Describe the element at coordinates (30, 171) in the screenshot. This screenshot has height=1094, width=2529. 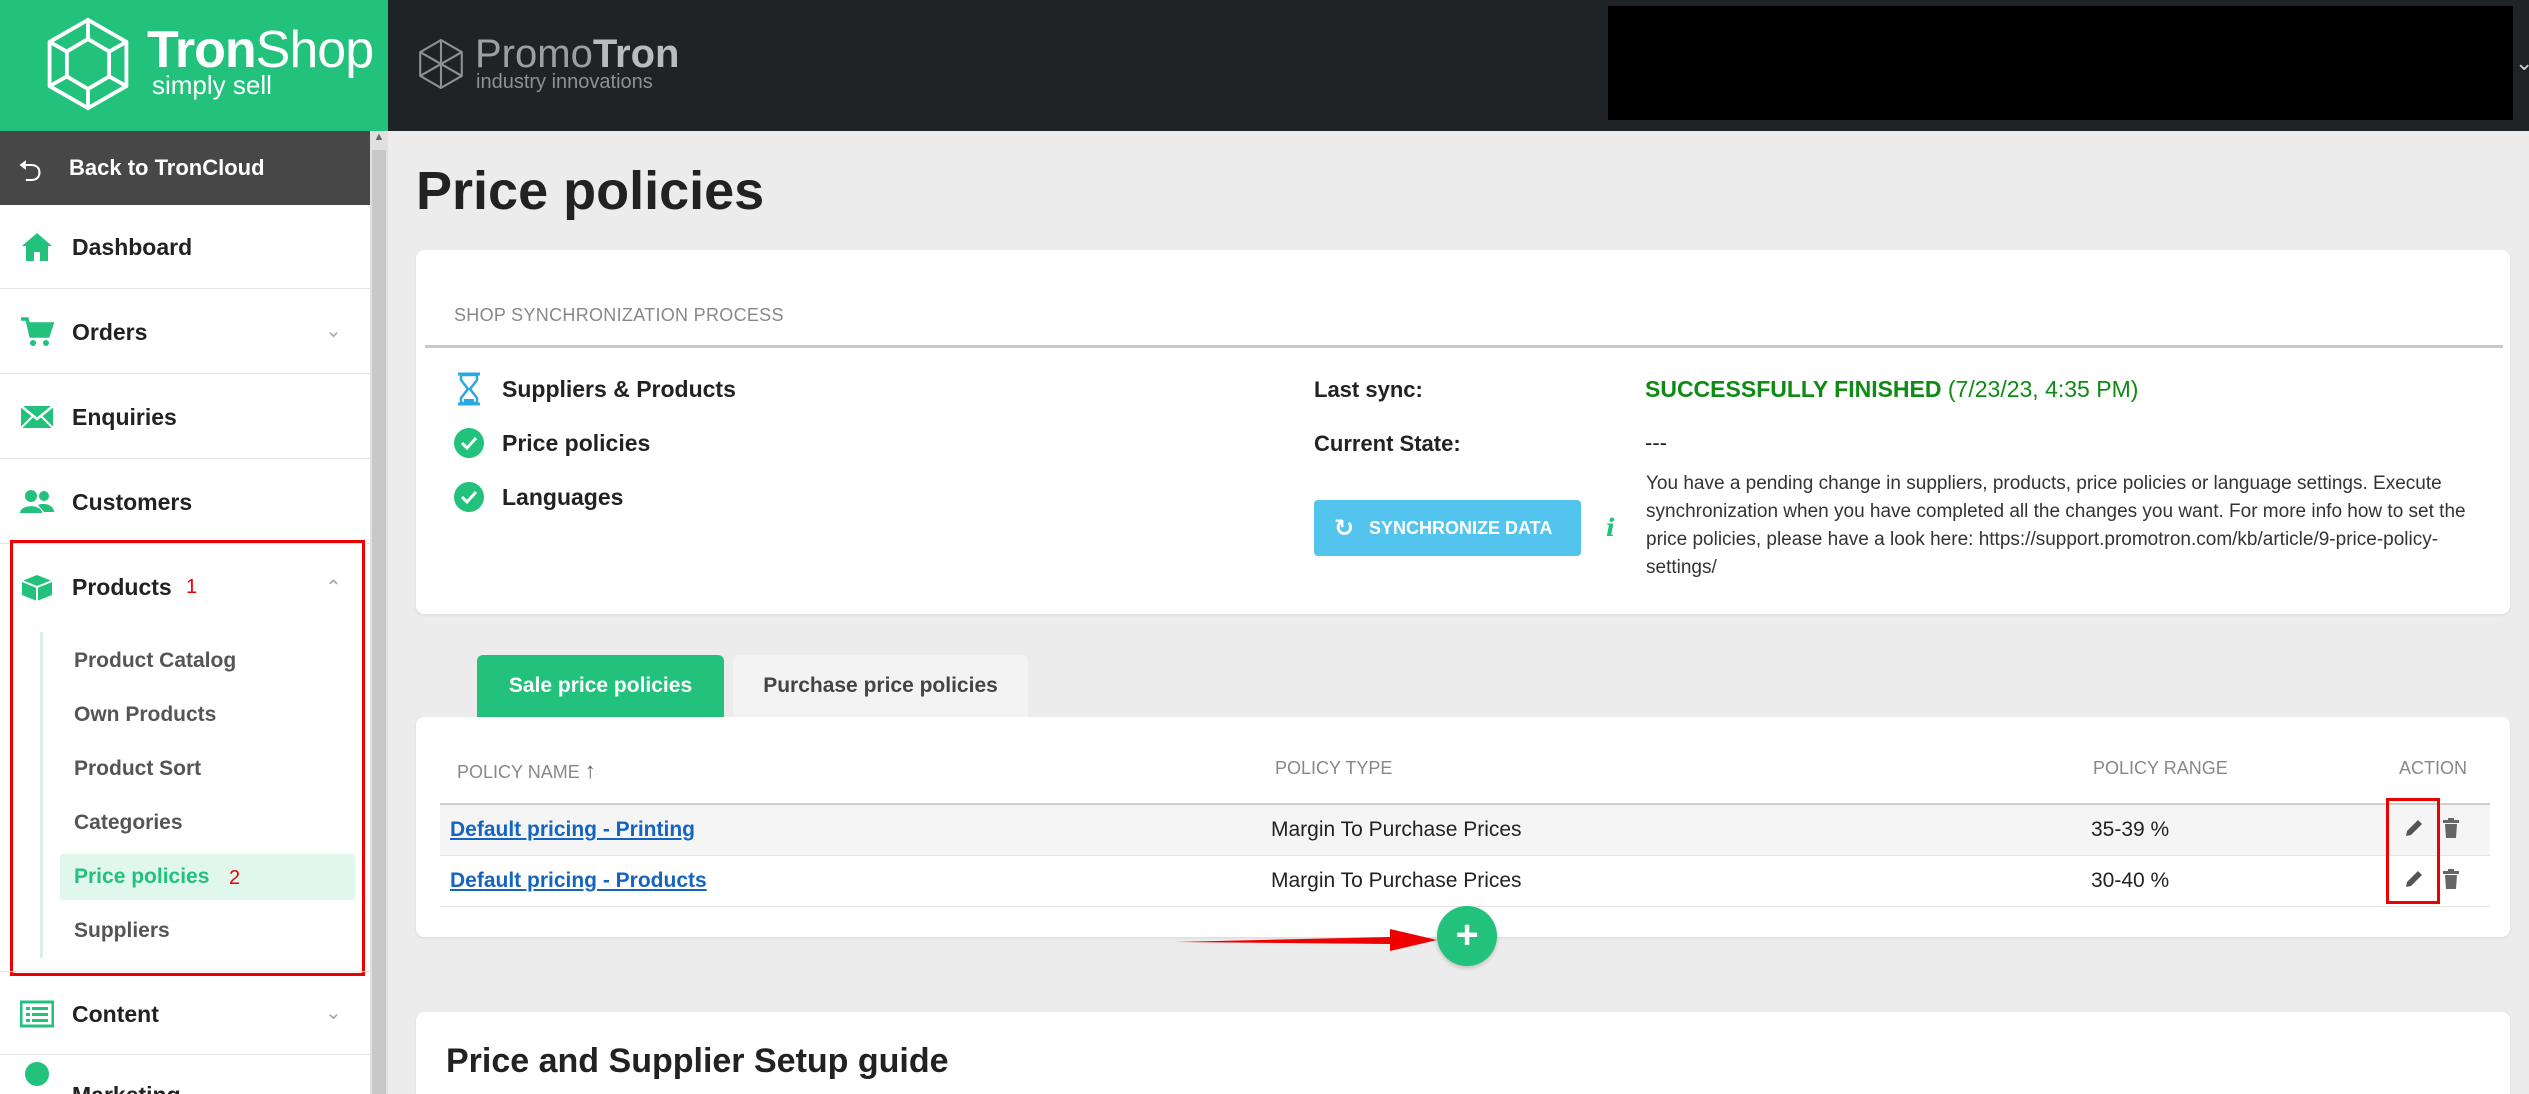
I see `back-arrow-icon: ⮌` at that location.